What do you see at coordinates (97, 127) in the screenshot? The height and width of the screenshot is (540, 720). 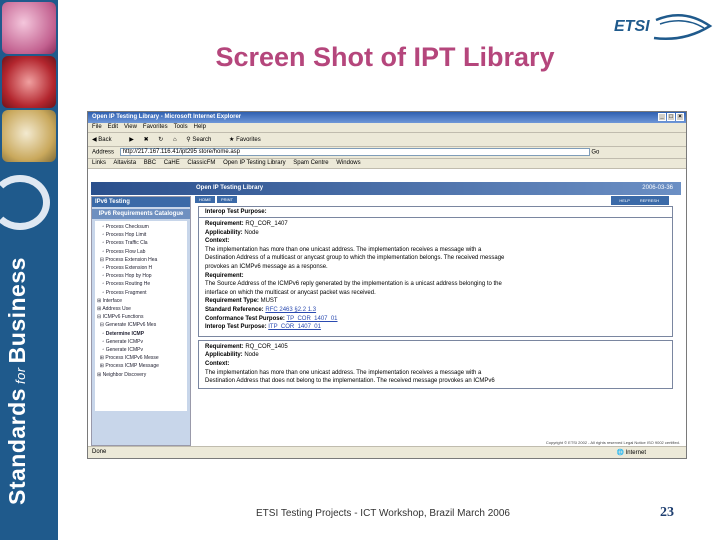 I see `menu-file: File` at bounding box center [97, 127].